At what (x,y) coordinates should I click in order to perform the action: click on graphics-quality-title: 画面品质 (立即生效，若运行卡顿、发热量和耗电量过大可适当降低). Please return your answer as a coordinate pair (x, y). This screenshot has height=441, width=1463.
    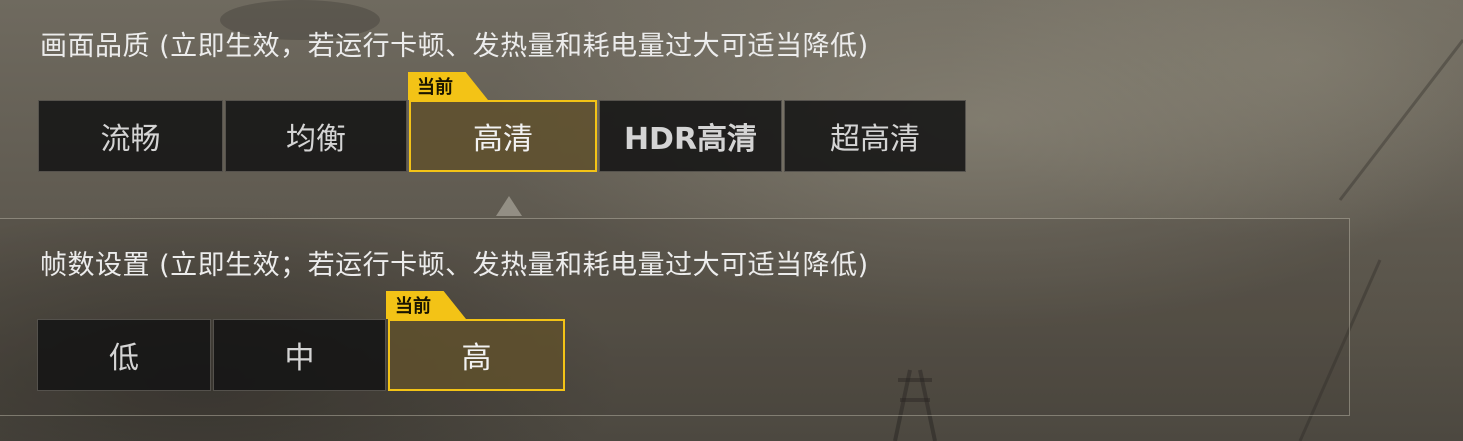
    Looking at the image, I should click on (454, 46).